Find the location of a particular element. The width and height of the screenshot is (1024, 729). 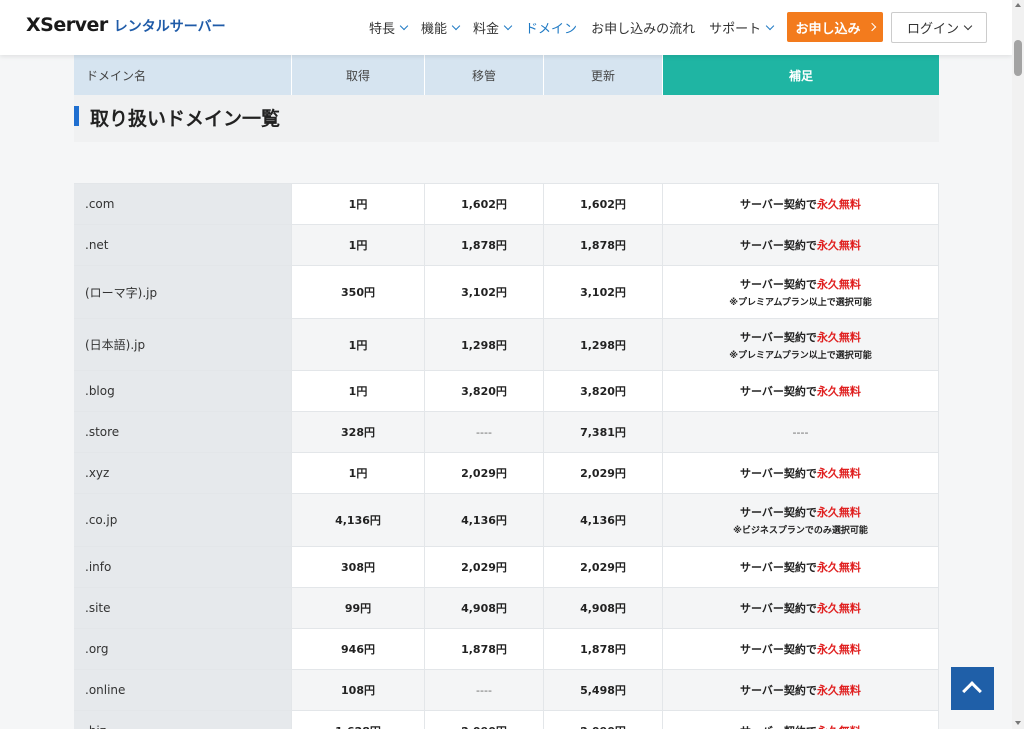

nav-item-label: ドメイン is located at coordinates (551, 29).